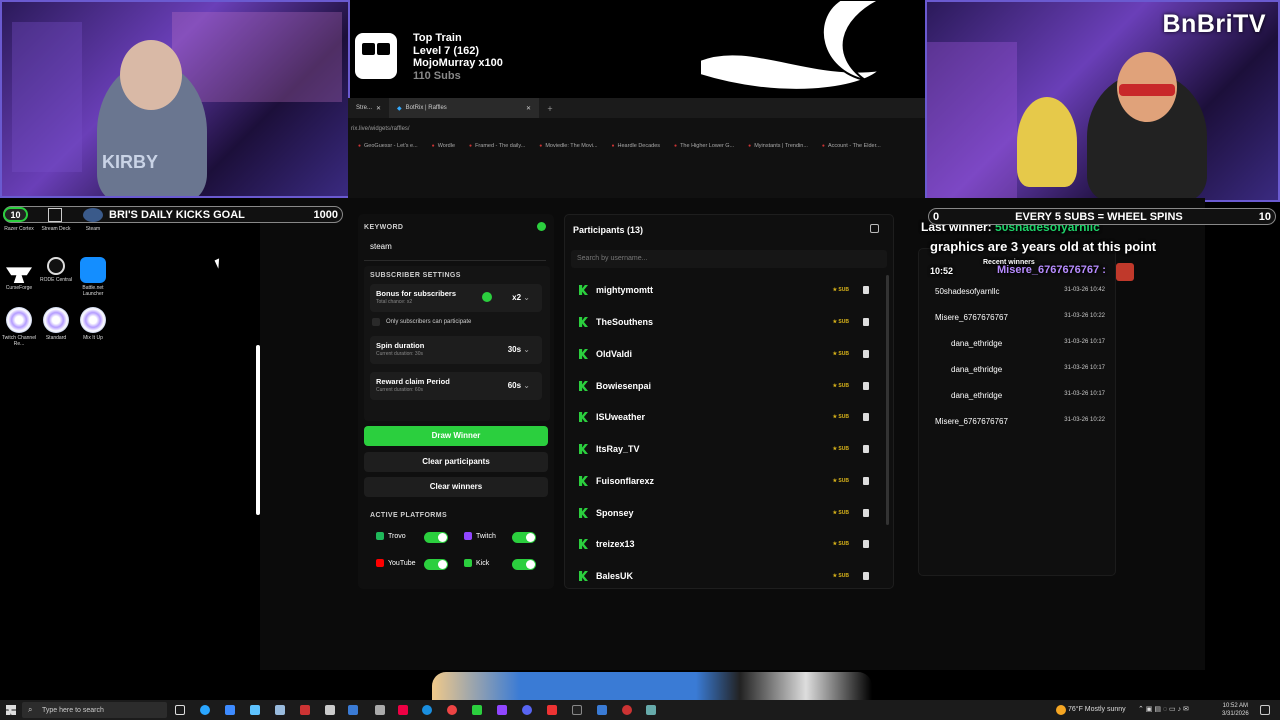  What do you see at coordinates (527, 710) in the screenshot?
I see `discord-icon` at bounding box center [527, 710].